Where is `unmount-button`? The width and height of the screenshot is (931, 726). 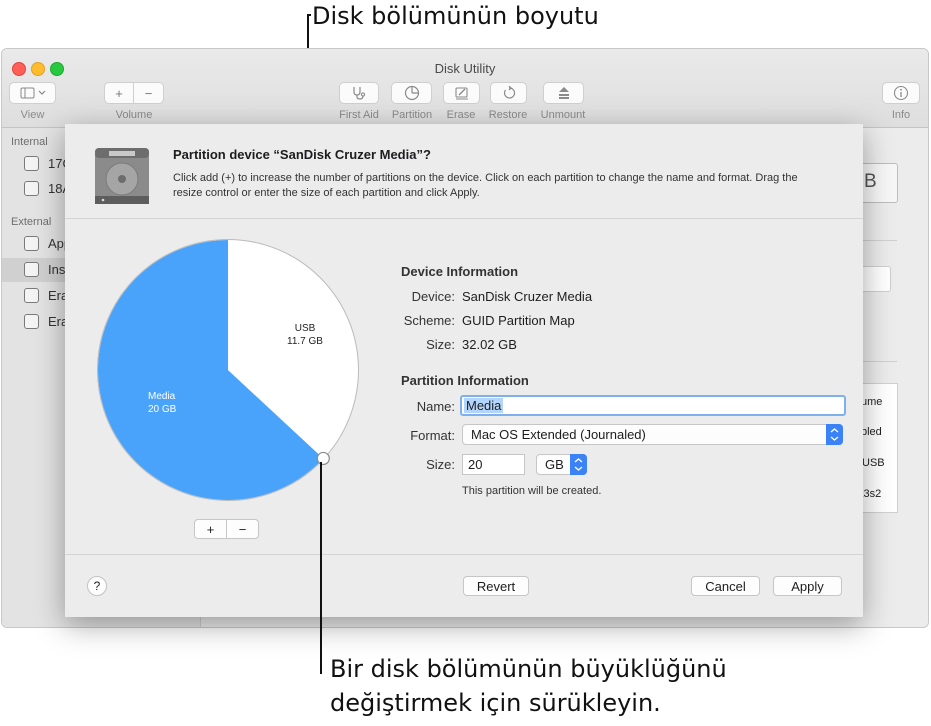 unmount-button is located at coordinates (563, 93).